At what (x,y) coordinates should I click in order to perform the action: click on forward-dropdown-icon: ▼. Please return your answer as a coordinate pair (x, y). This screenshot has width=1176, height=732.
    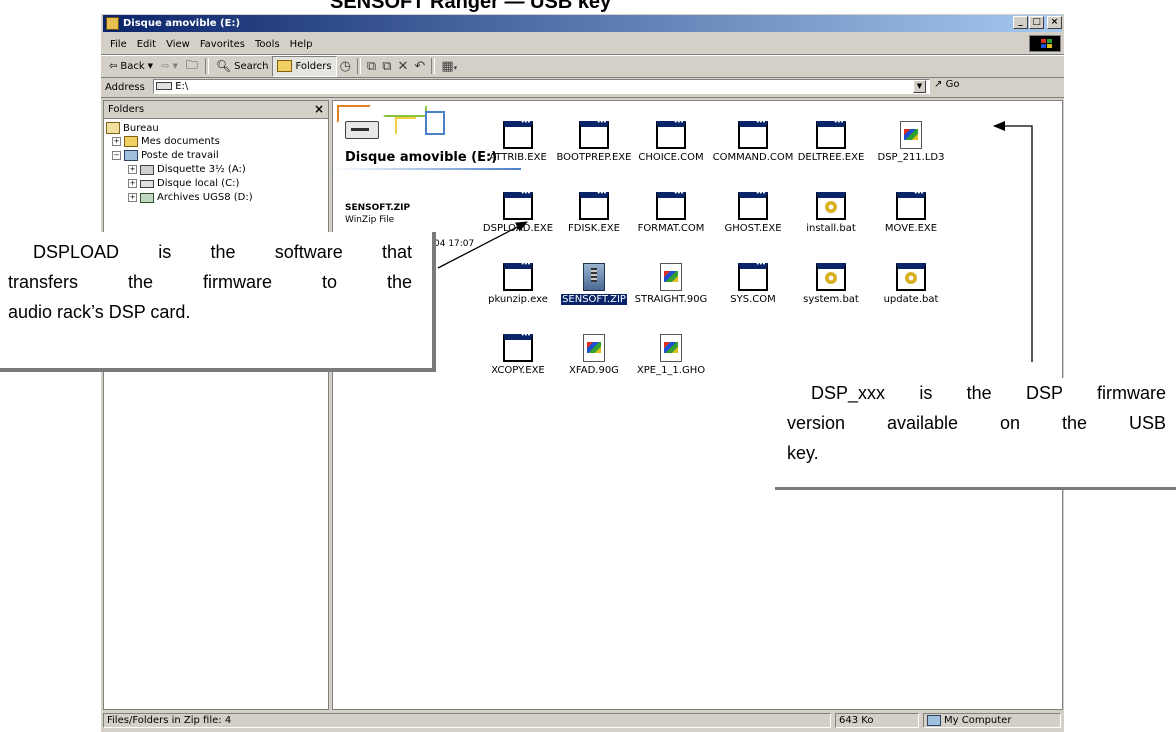
    Looking at the image, I should click on (174, 66).